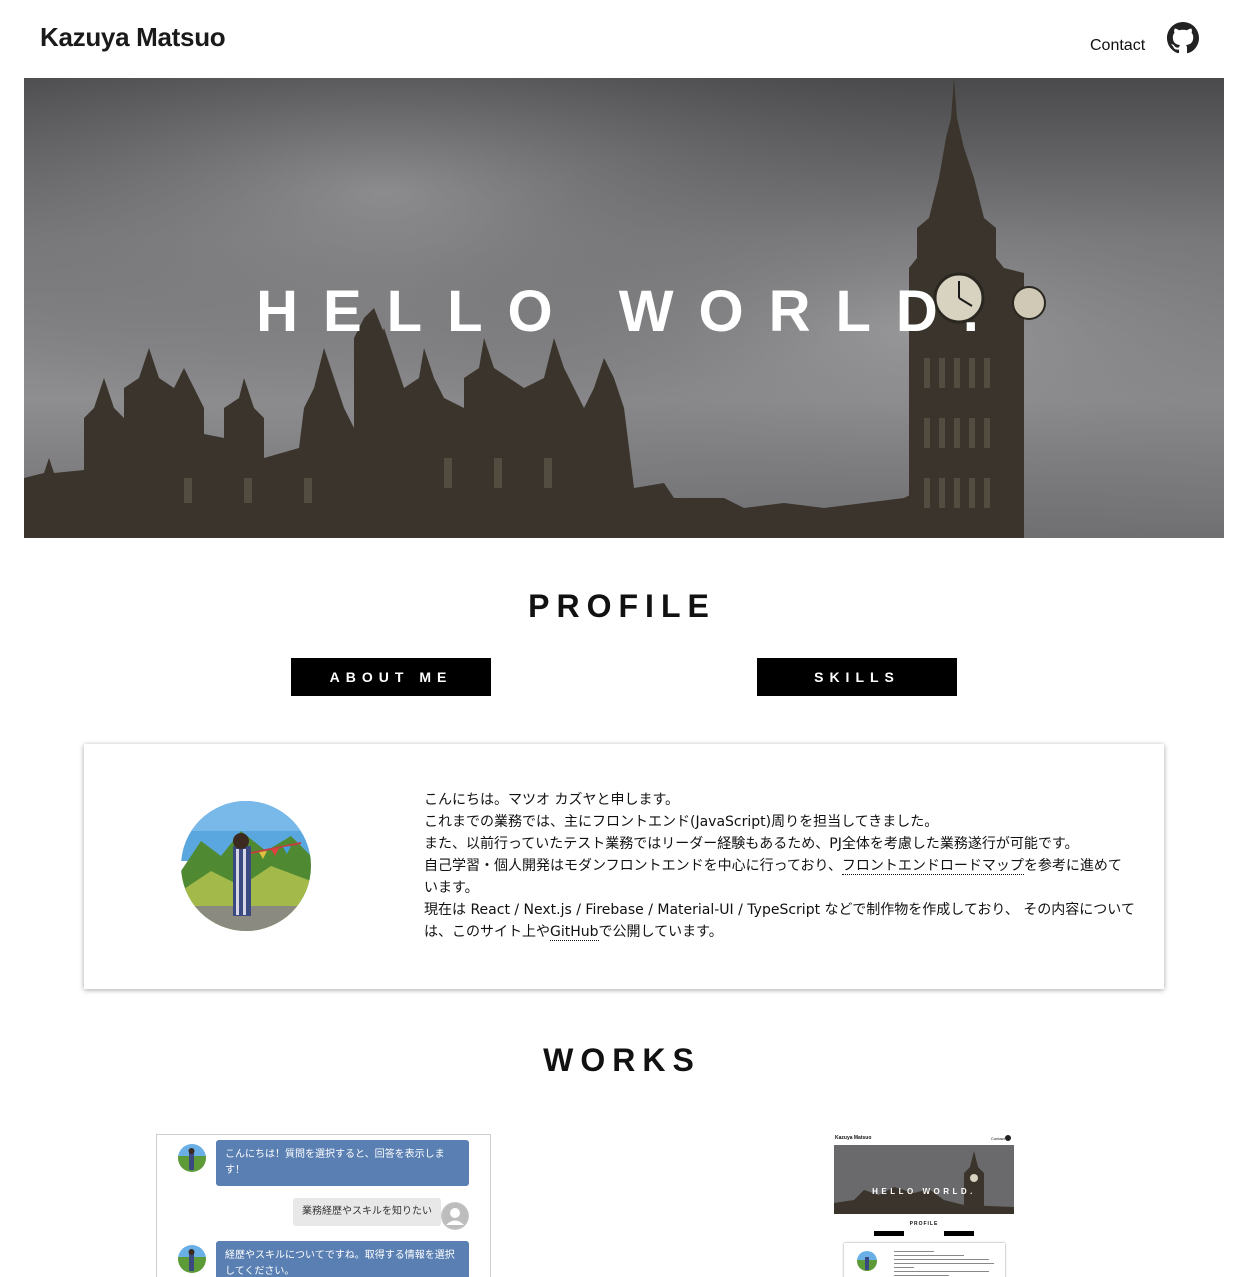 The height and width of the screenshot is (1277, 1260). I want to click on works-heading: WORKS, so click(622, 1060).